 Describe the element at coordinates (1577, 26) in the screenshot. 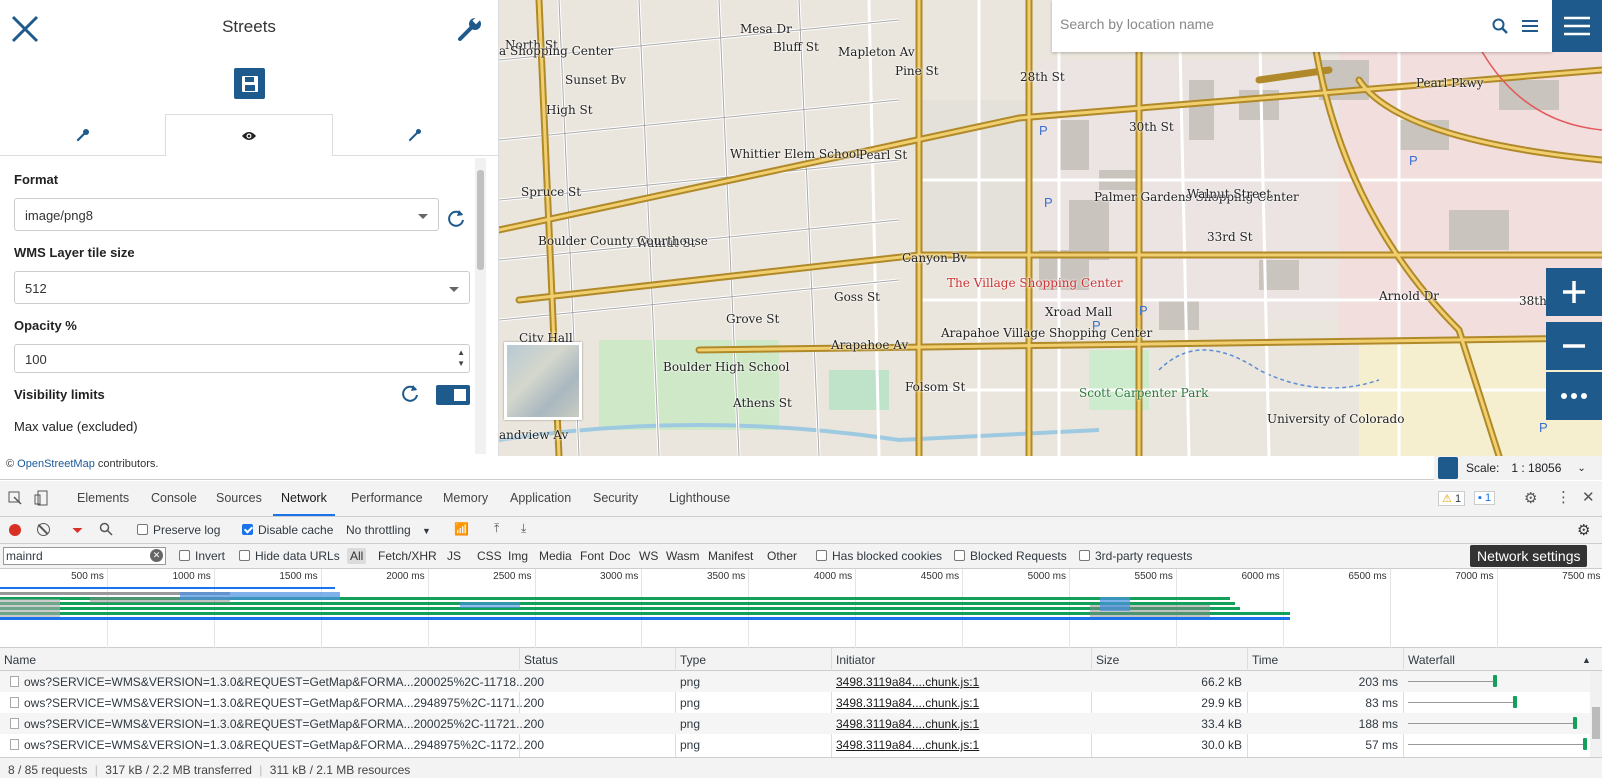

I see `burger-menu-button` at that location.